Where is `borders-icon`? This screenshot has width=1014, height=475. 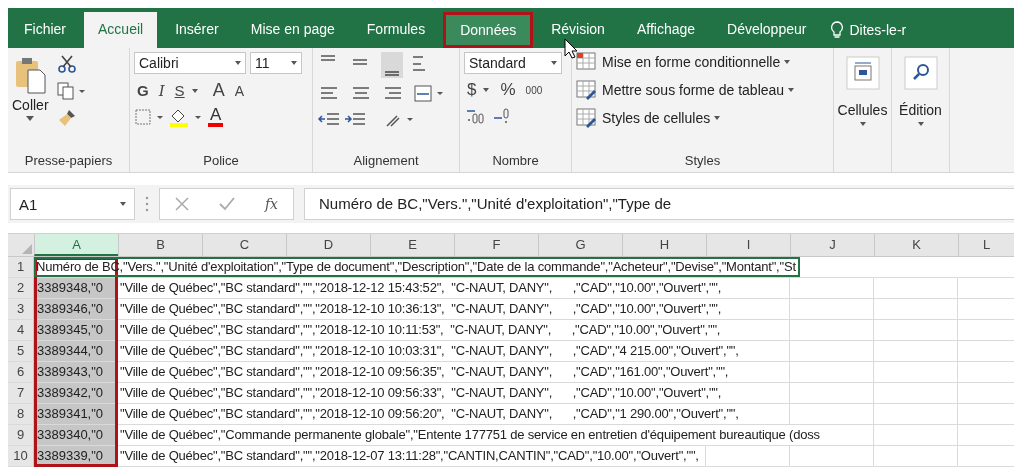 borders-icon is located at coordinates (149, 117).